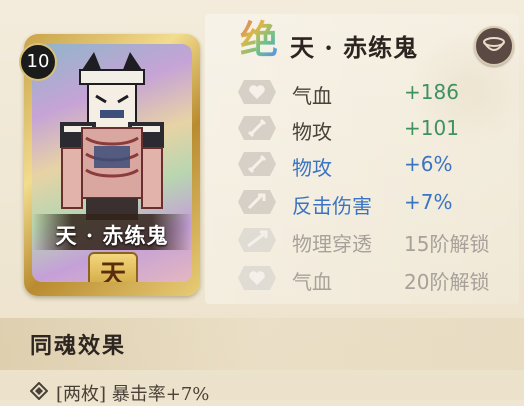  Describe the element at coordinates (112, 235) in the screenshot. I see `card-name: 天 · 赤练鬼` at that location.